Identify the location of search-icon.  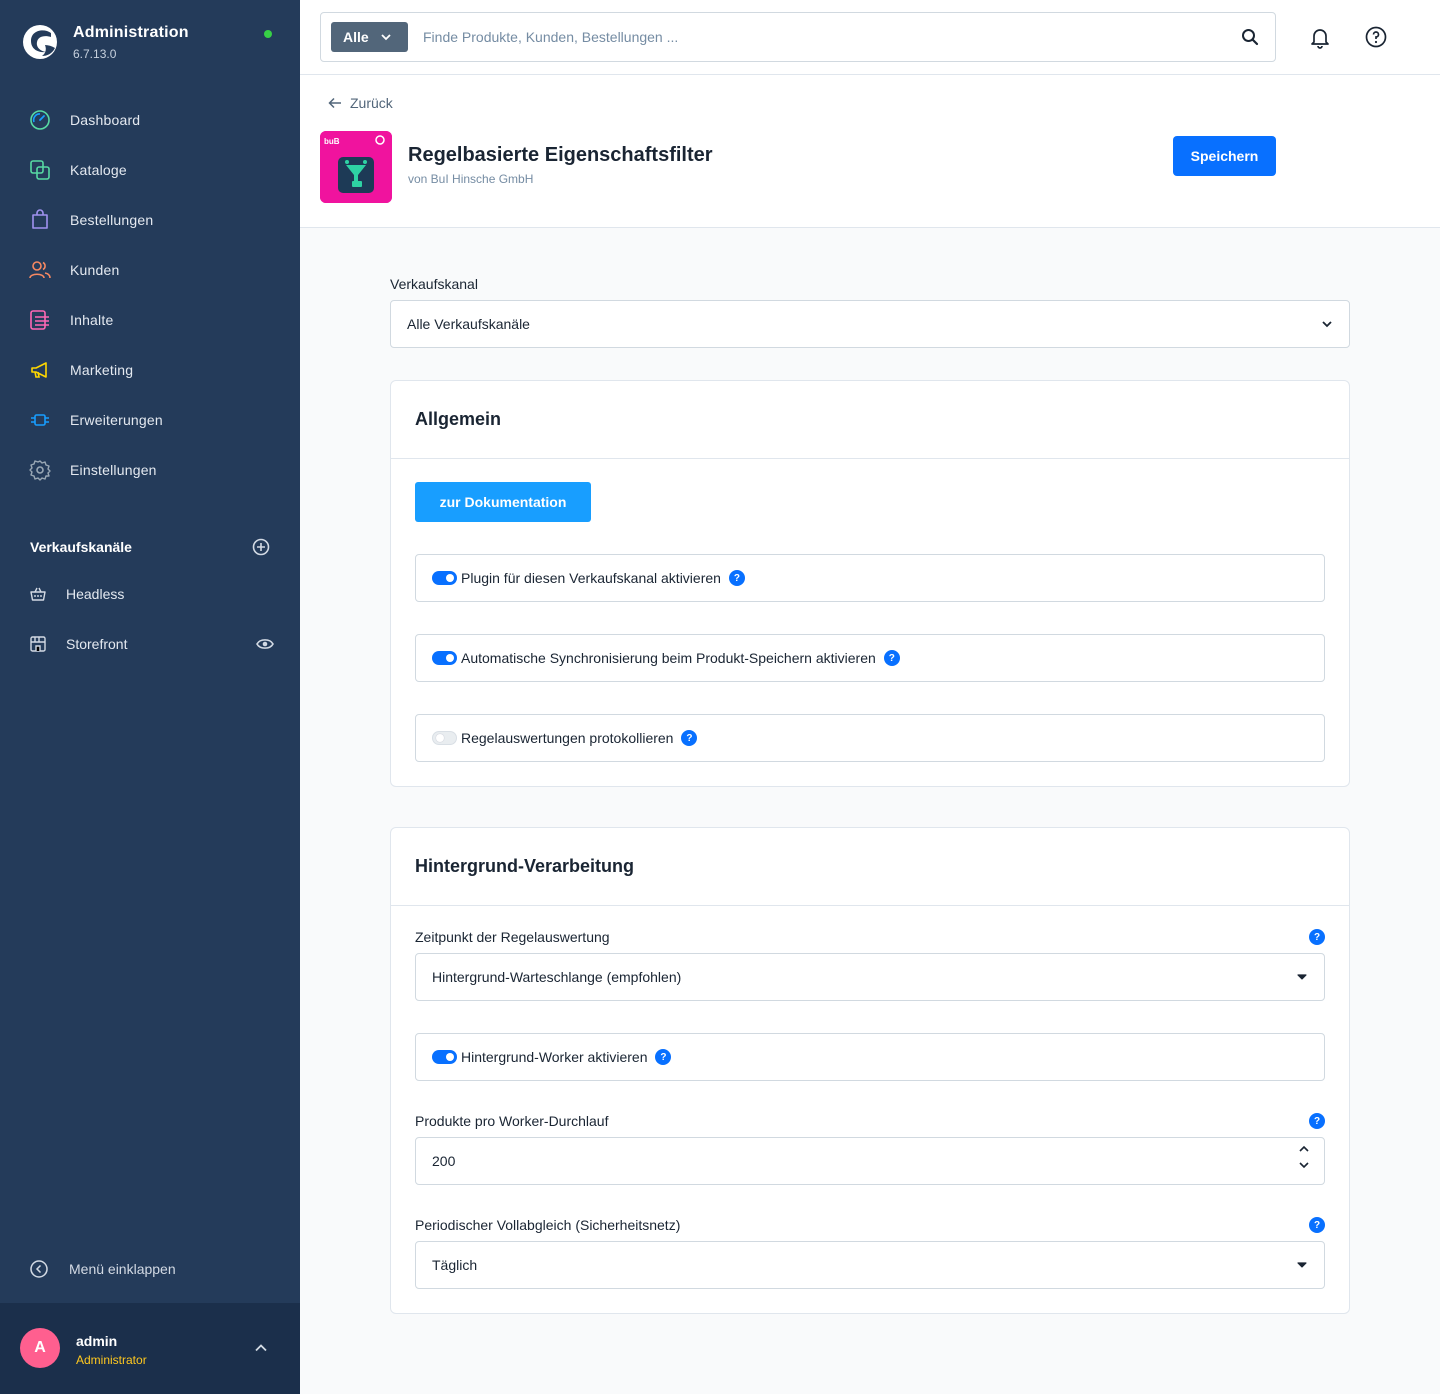
(1250, 37).